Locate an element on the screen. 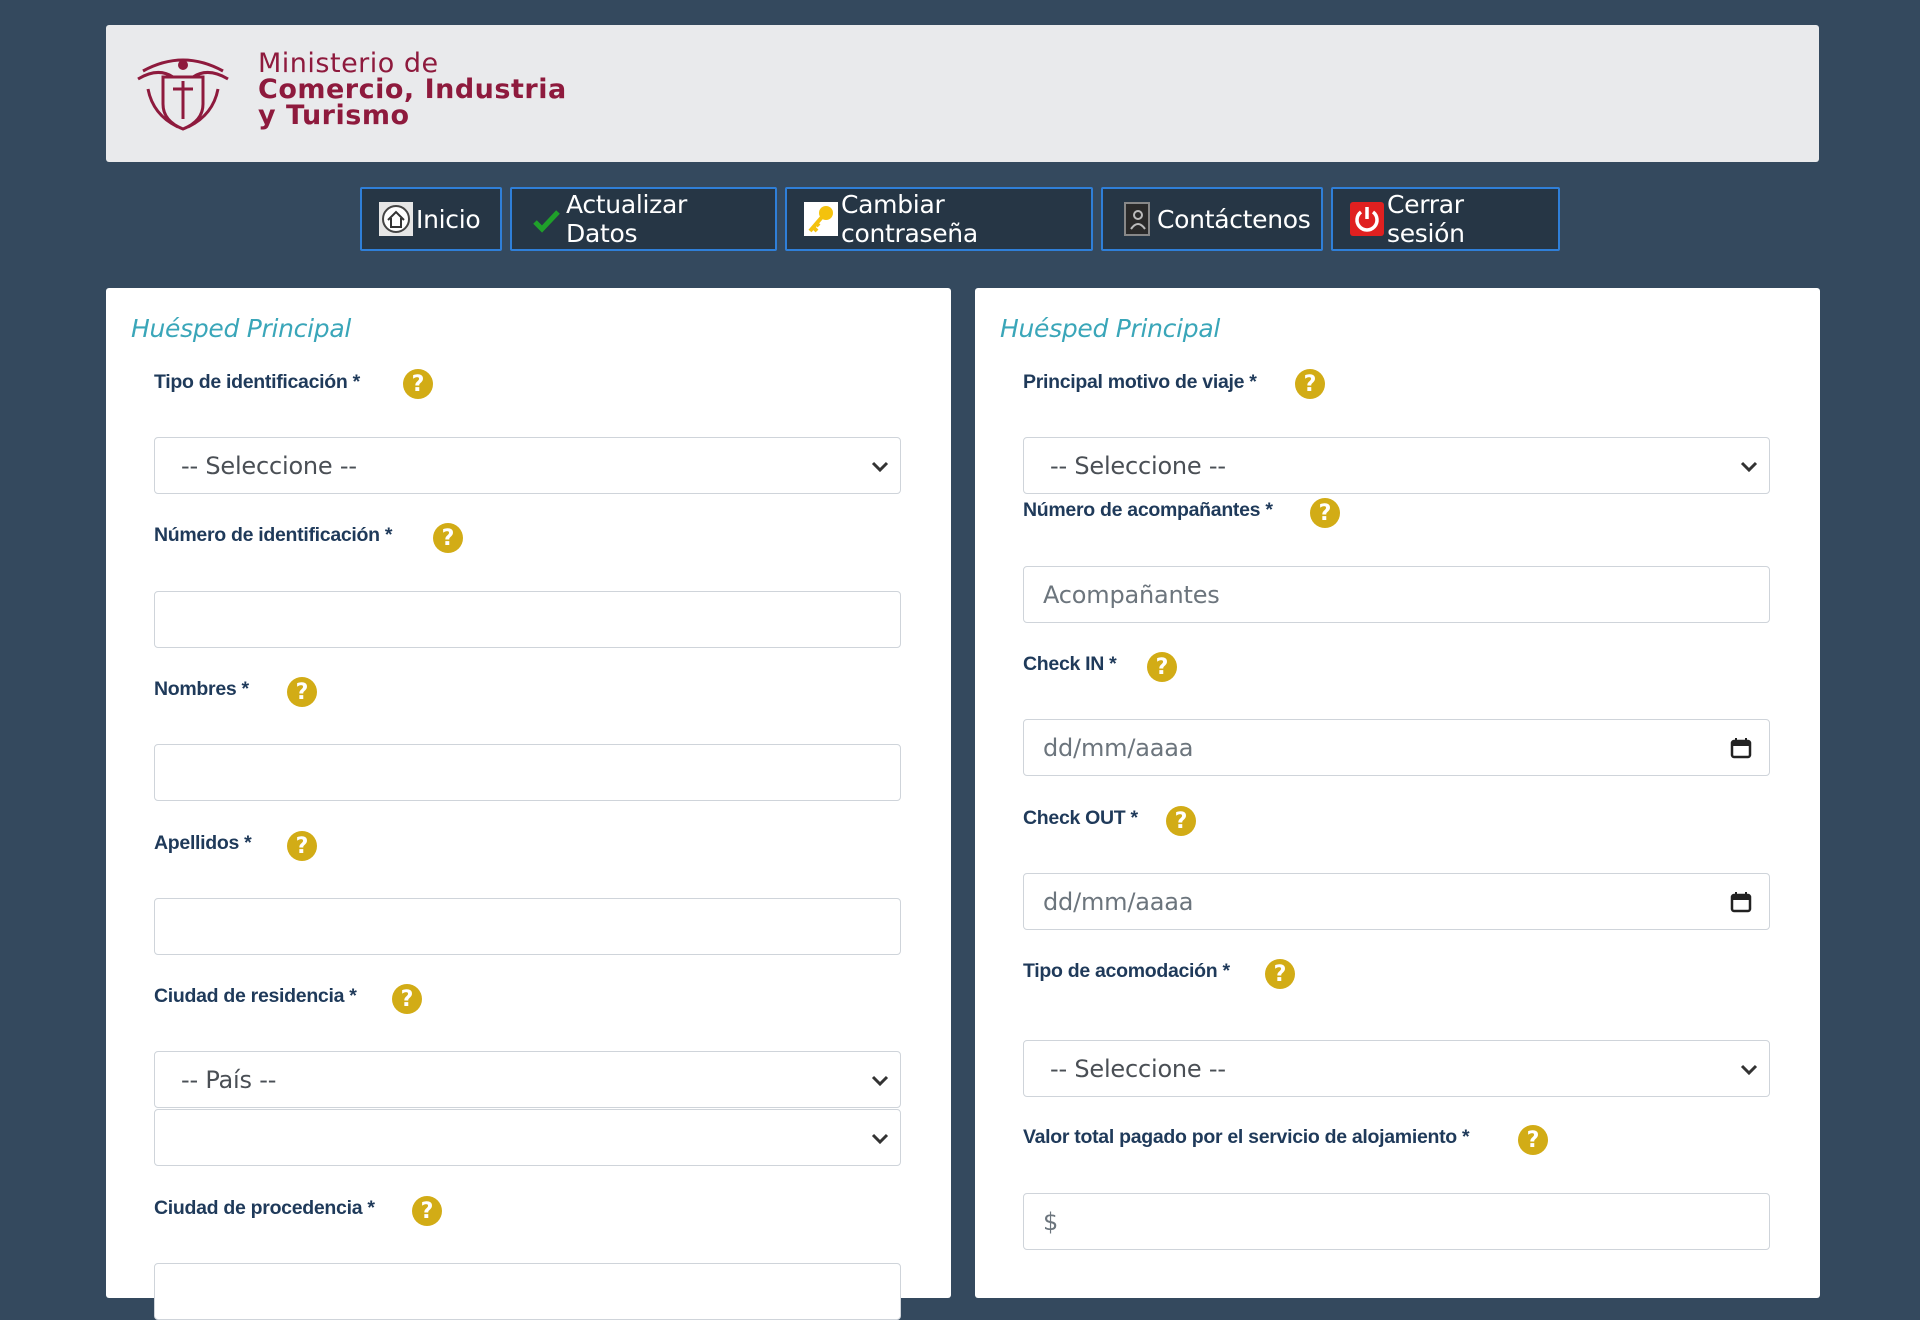  ciudad-procedencia-label: Ciudad de procedencia * is located at coordinates (264, 1208).